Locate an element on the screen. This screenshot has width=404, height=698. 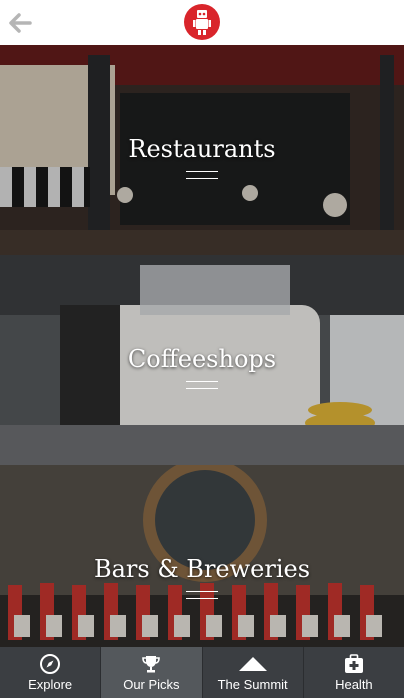
tab-explore: Explore is located at coordinates (51, 672).